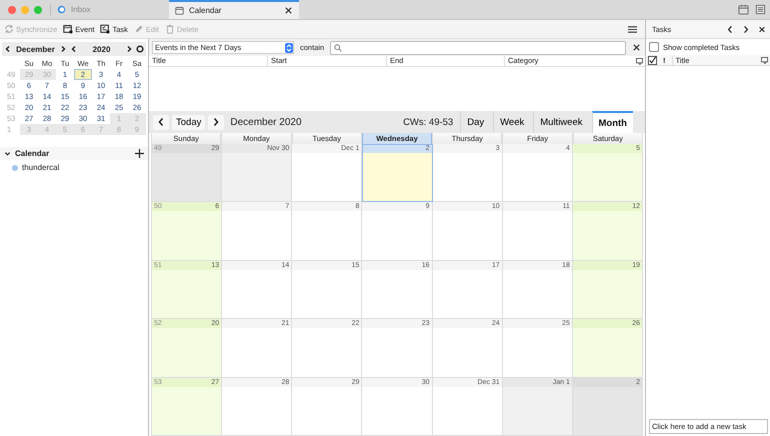 The image size is (770, 436). What do you see at coordinates (105, 29) in the screenshot?
I see `checklist-icon` at bounding box center [105, 29].